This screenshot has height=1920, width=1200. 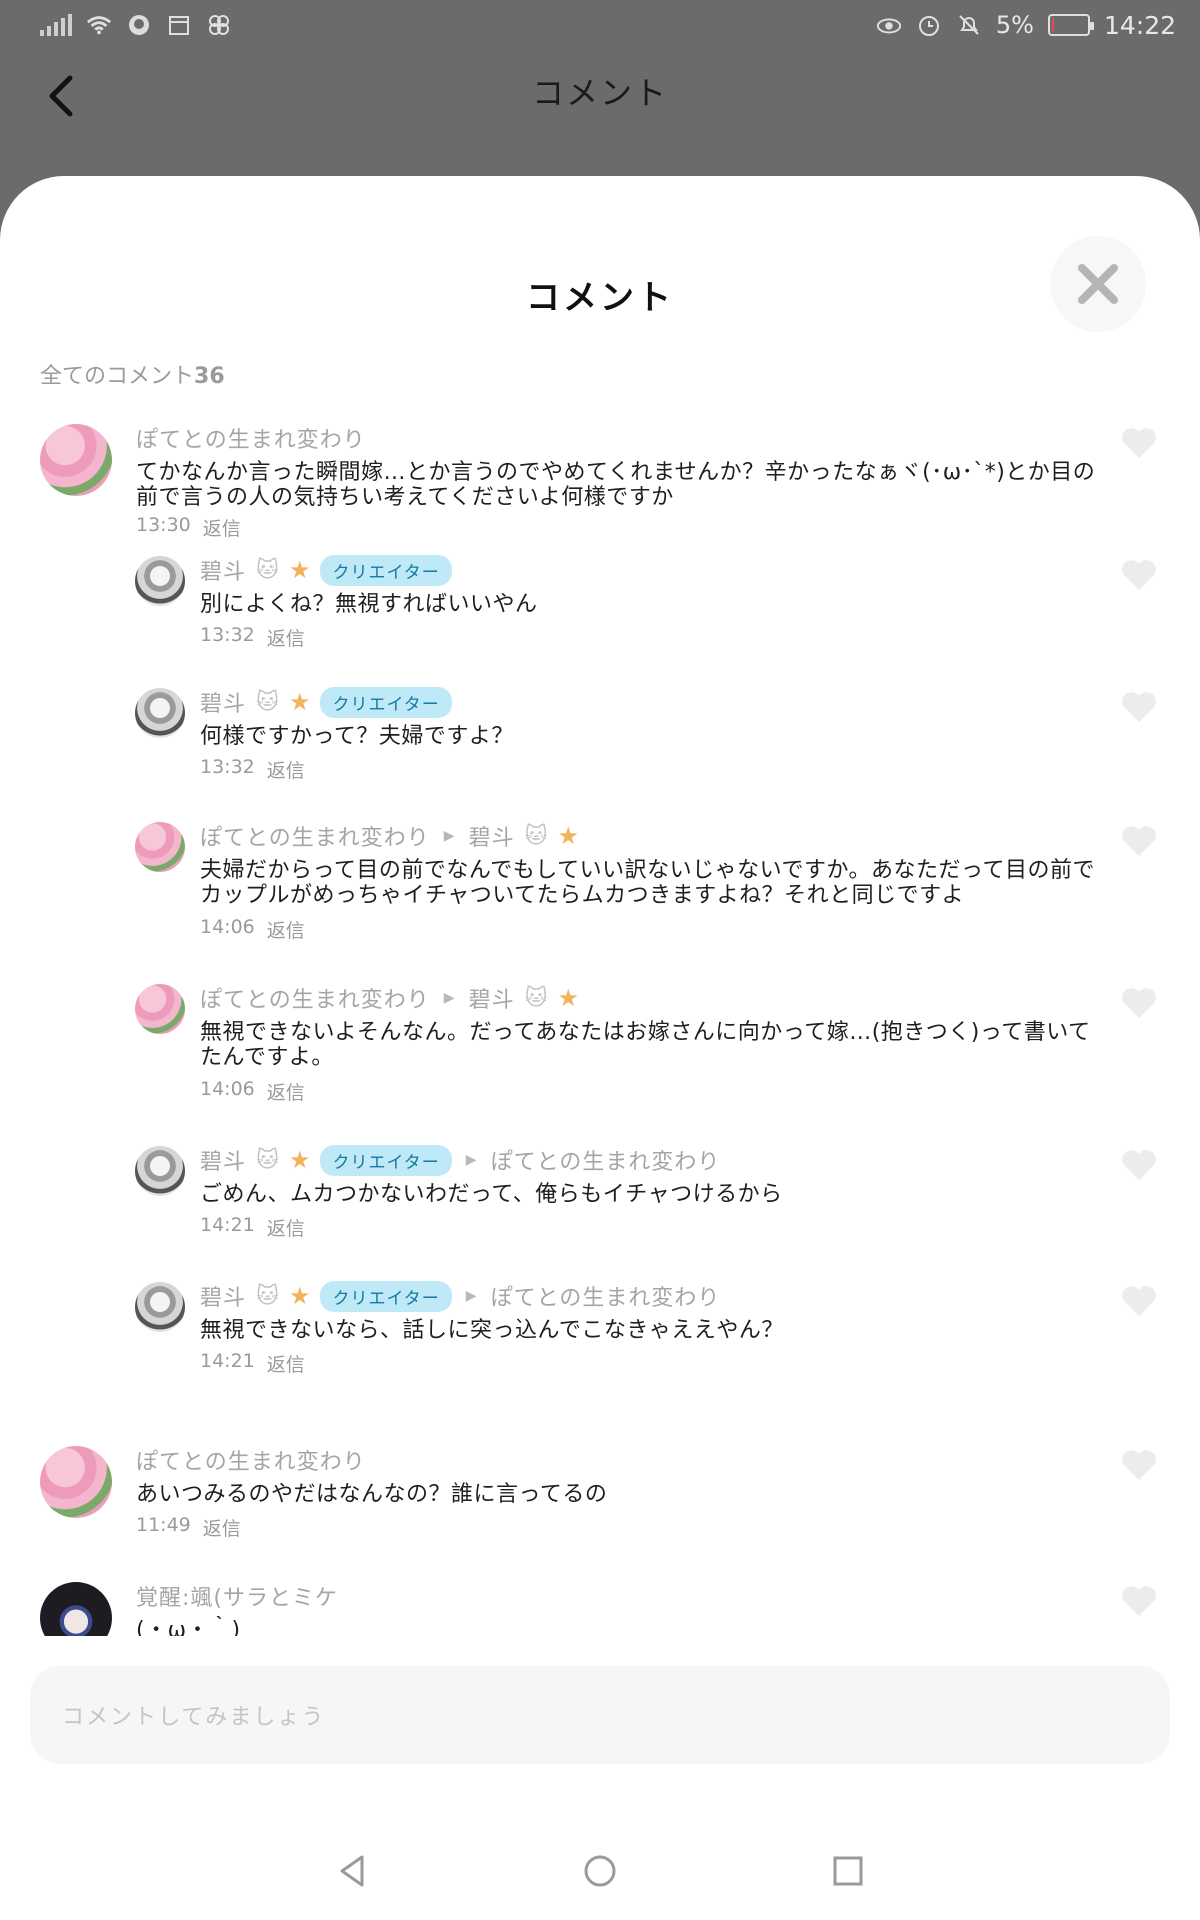 What do you see at coordinates (889, 25) in the screenshot?
I see `eye-comfort-icon` at bounding box center [889, 25].